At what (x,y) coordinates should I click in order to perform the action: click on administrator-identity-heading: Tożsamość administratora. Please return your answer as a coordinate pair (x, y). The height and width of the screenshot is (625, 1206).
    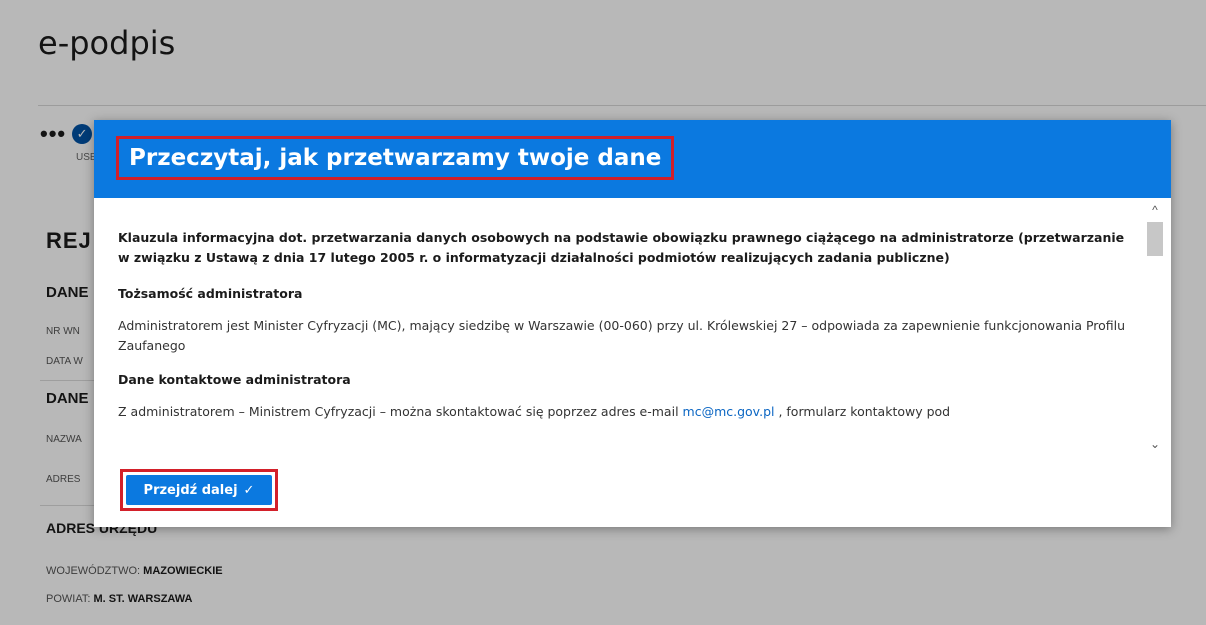
    Looking at the image, I should click on (210, 293).